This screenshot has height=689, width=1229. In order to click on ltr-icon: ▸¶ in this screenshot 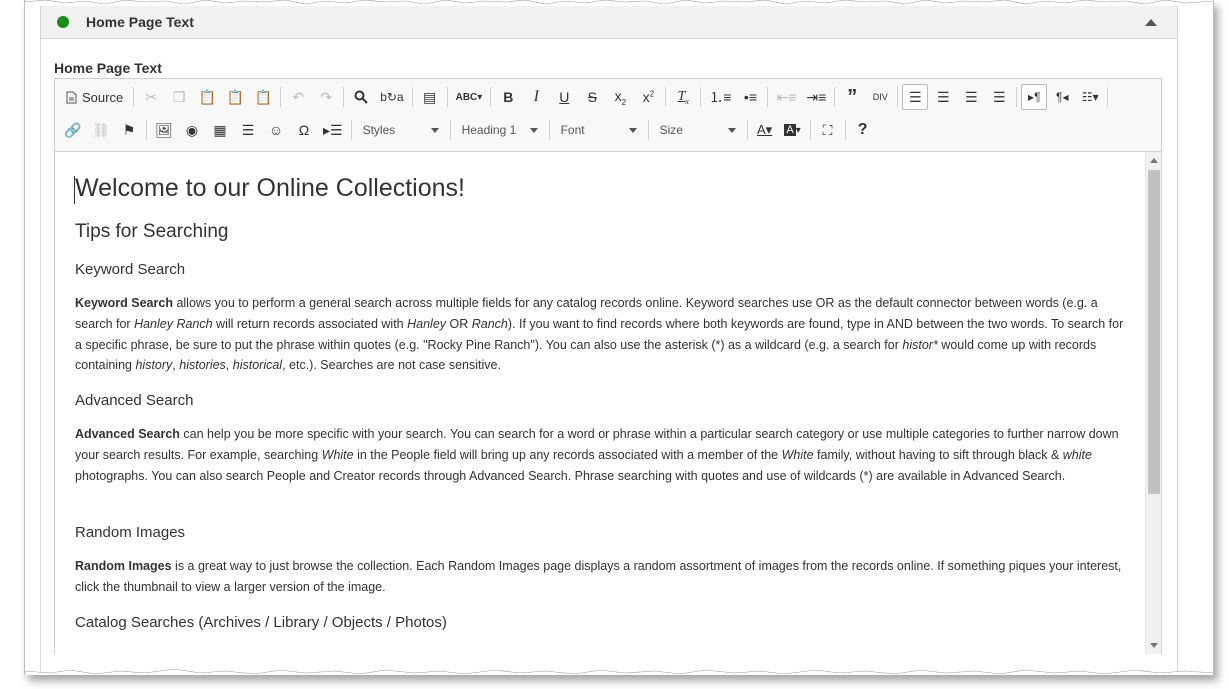, I will do `click(1034, 97)`.